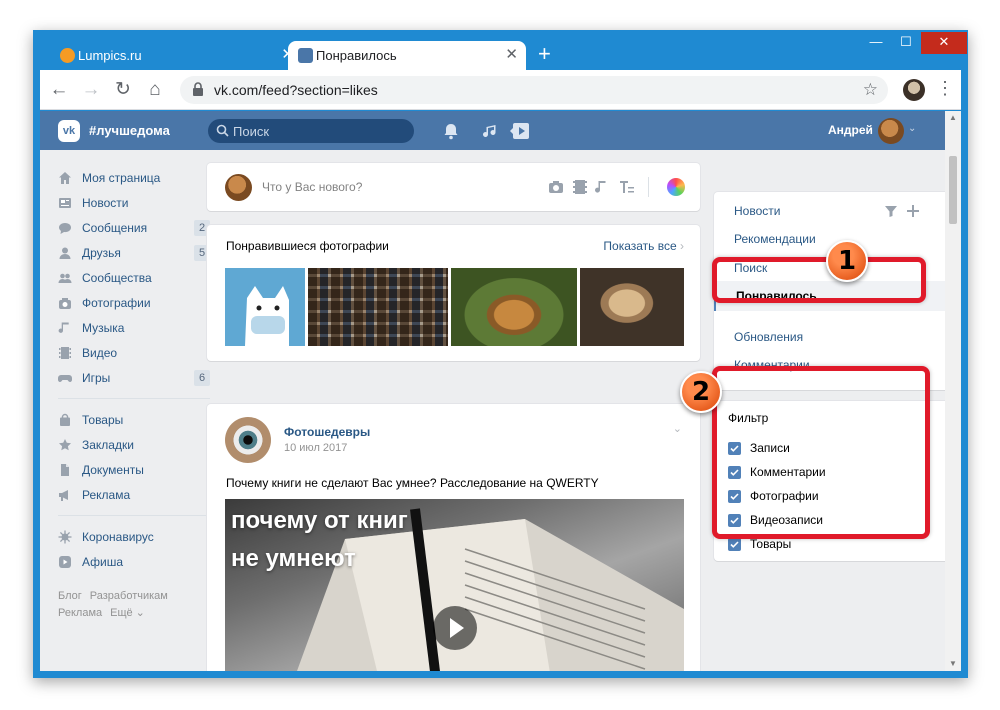 The height and width of the screenshot is (710, 1000). Describe the element at coordinates (117, 277) in the screenshot. I see `left-nav-label: Сообщества` at that location.